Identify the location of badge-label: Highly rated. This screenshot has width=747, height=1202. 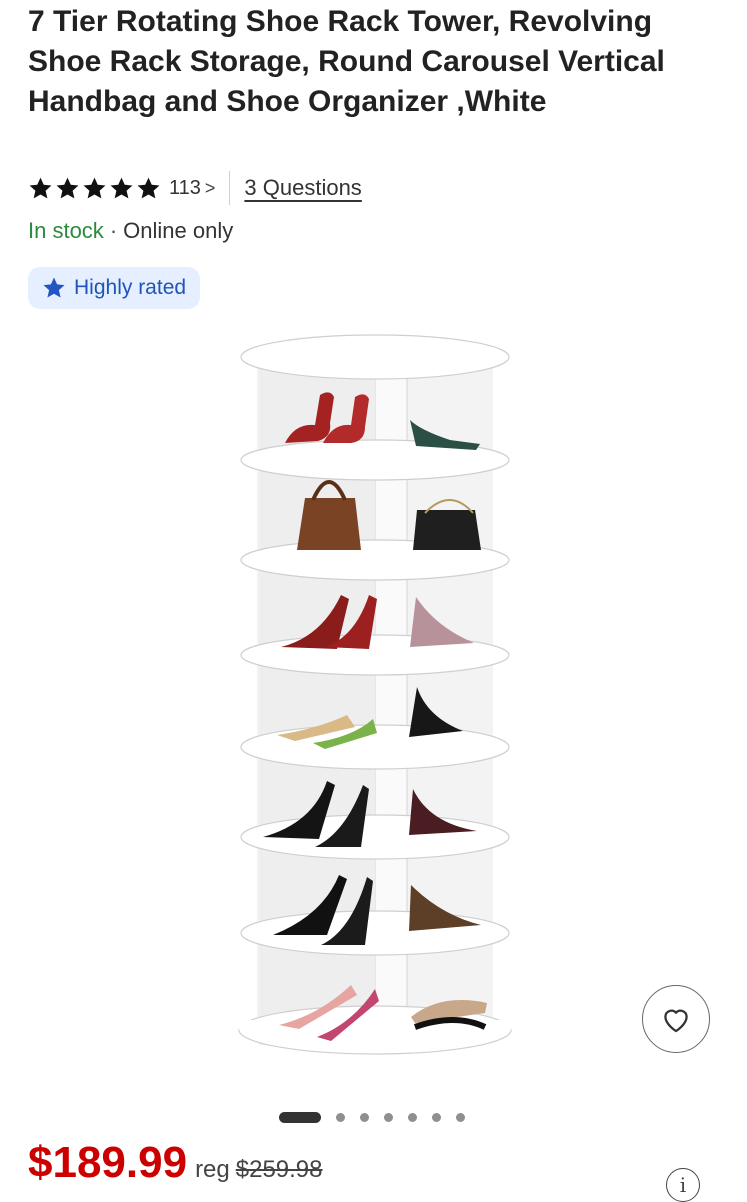
(130, 287).